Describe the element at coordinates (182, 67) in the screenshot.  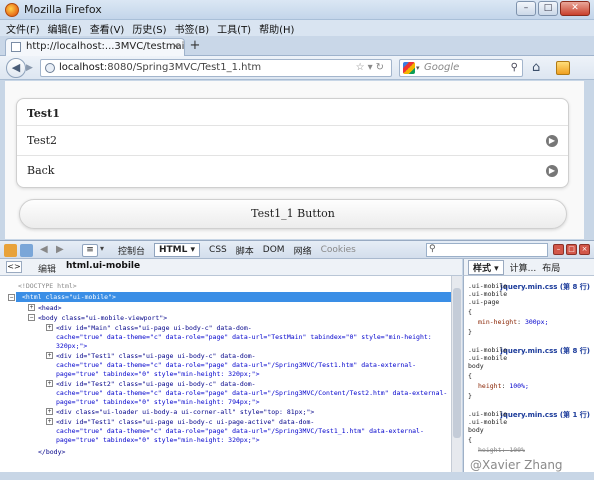
I see `url-path: :8080/Spring3MVC/Test1_1.htm` at that location.